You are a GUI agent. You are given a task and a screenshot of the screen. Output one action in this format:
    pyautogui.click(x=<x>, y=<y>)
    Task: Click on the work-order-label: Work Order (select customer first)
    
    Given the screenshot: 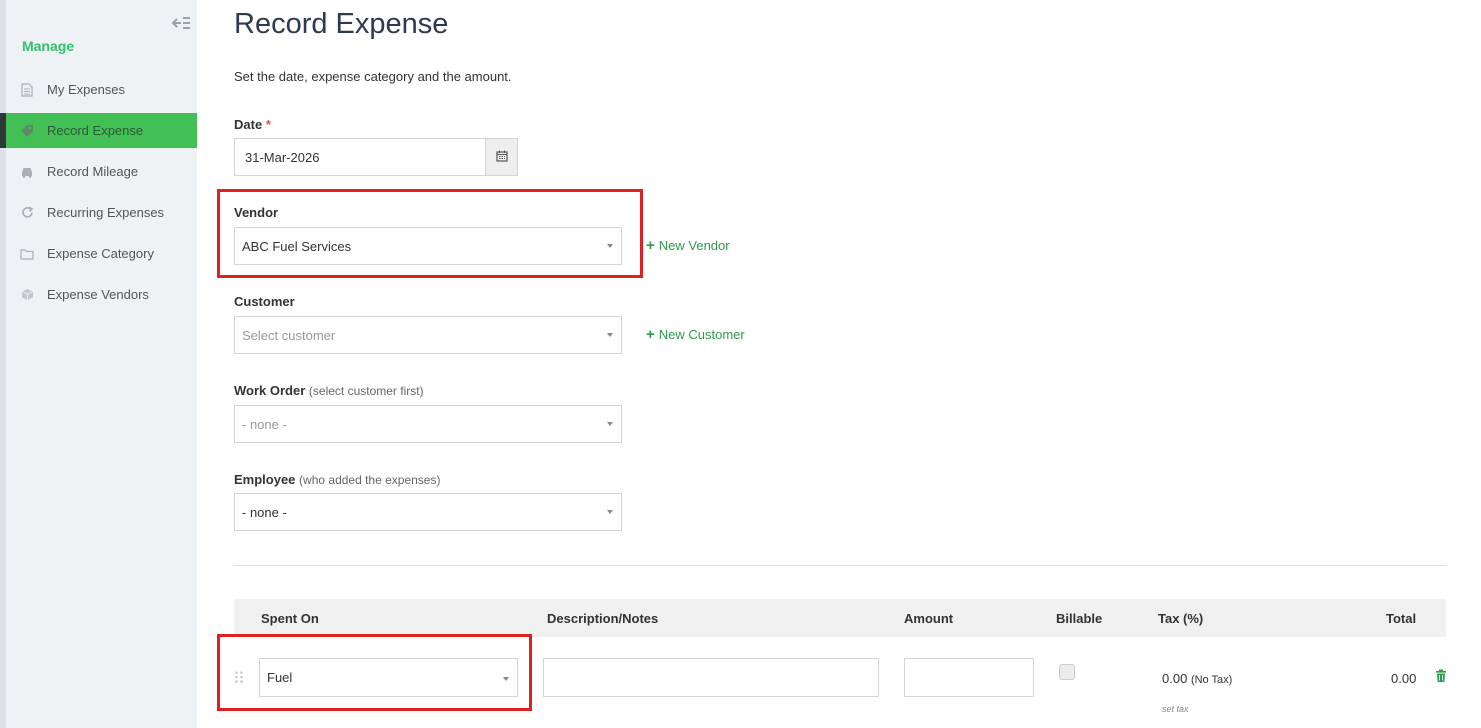 What is the action you would take?
    pyautogui.click(x=329, y=390)
    